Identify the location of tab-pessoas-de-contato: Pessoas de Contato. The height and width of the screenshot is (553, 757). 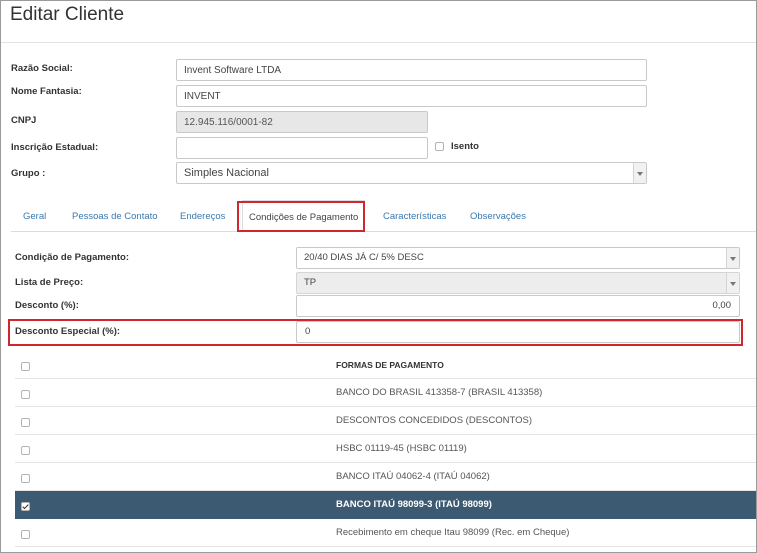
(115, 216).